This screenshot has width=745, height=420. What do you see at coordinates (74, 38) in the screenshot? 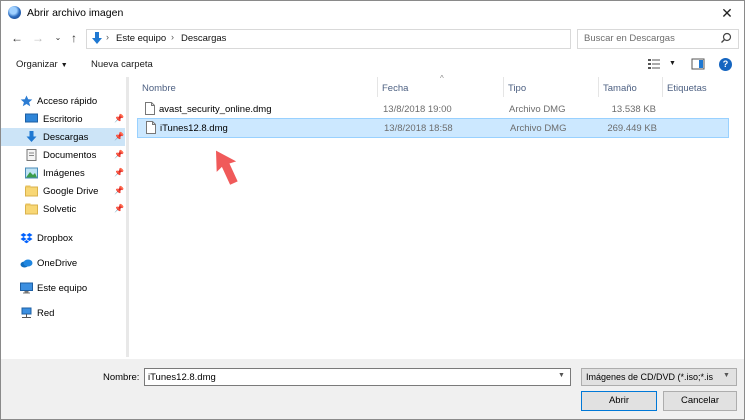
I see `up-arrow-icon: ↑` at bounding box center [74, 38].